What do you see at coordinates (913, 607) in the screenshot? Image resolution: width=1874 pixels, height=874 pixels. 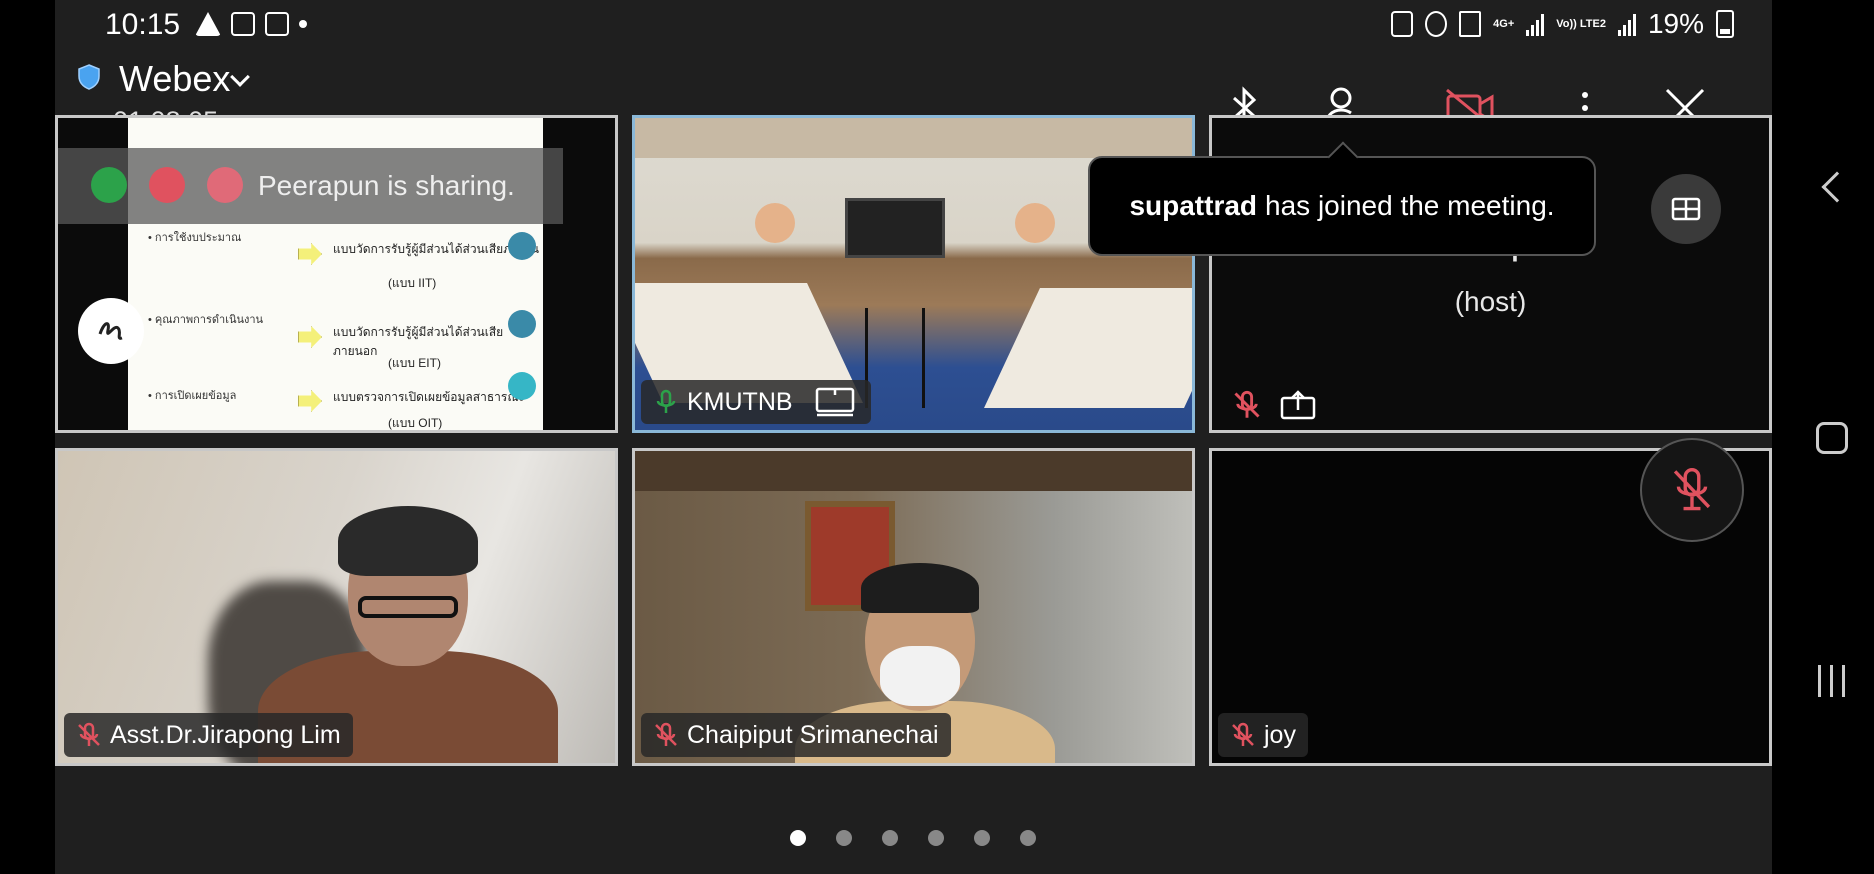 I see `video-tile-chaipiput: Chaipiput Srimanechai` at bounding box center [913, 607].